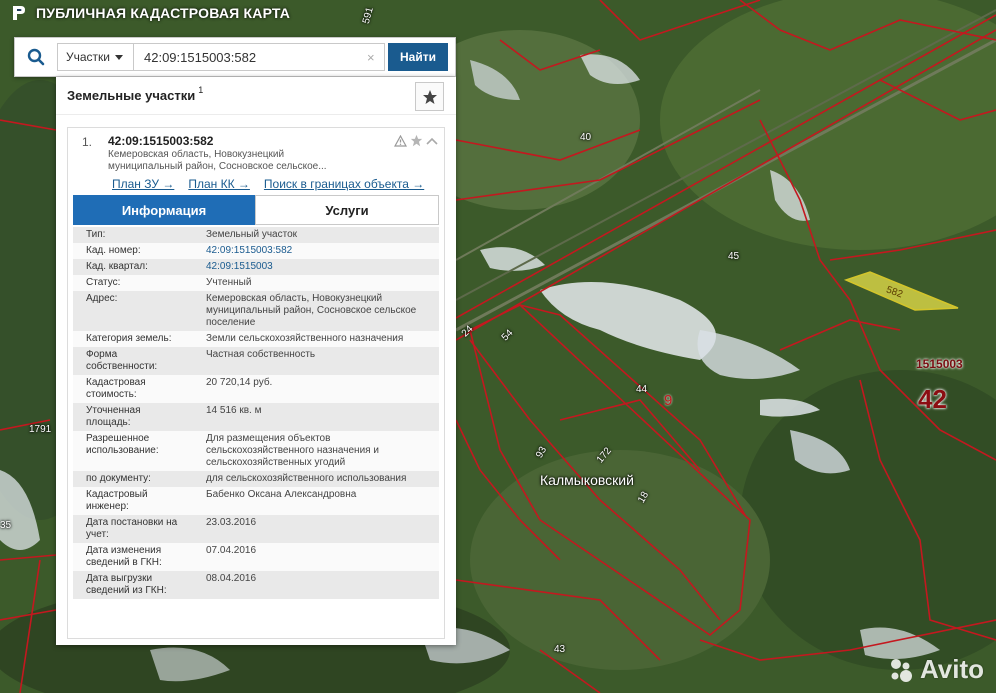 This screenshot has height=693, width=996. Describe the element at coordinates (939, 364) in the screenshot. I see `map-block-label: 1515003` at that location.